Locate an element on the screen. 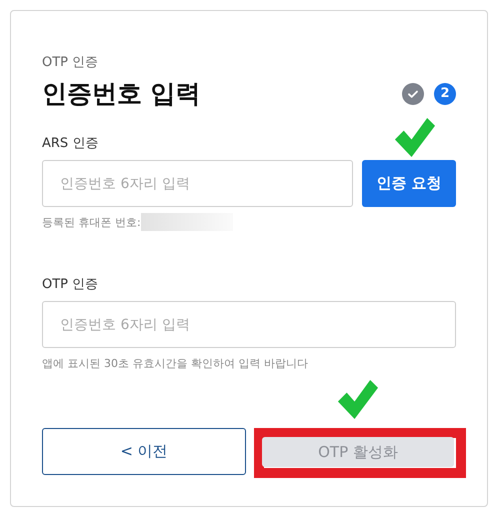 The image size is (498, 522). helper-text: 등록된 휴대폰 번호: is located at coordinates (91, 222).